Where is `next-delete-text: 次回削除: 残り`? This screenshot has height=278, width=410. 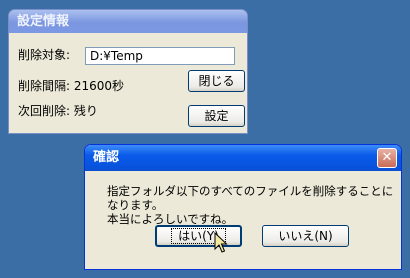 next-delete-text: 次回削除: 残り is located at coordinates (58, 111).